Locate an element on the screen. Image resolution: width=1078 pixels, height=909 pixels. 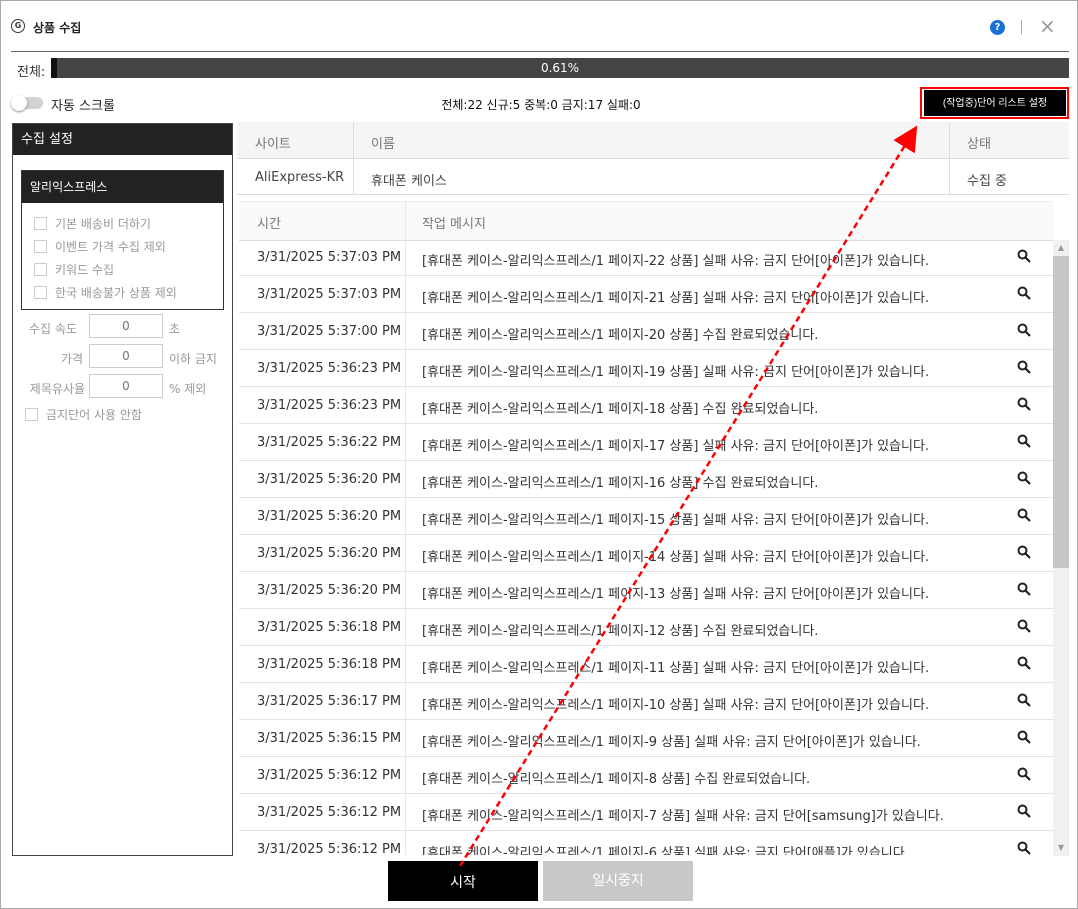
message-header: 작업 메시지 is located at coordinates (454, 224).